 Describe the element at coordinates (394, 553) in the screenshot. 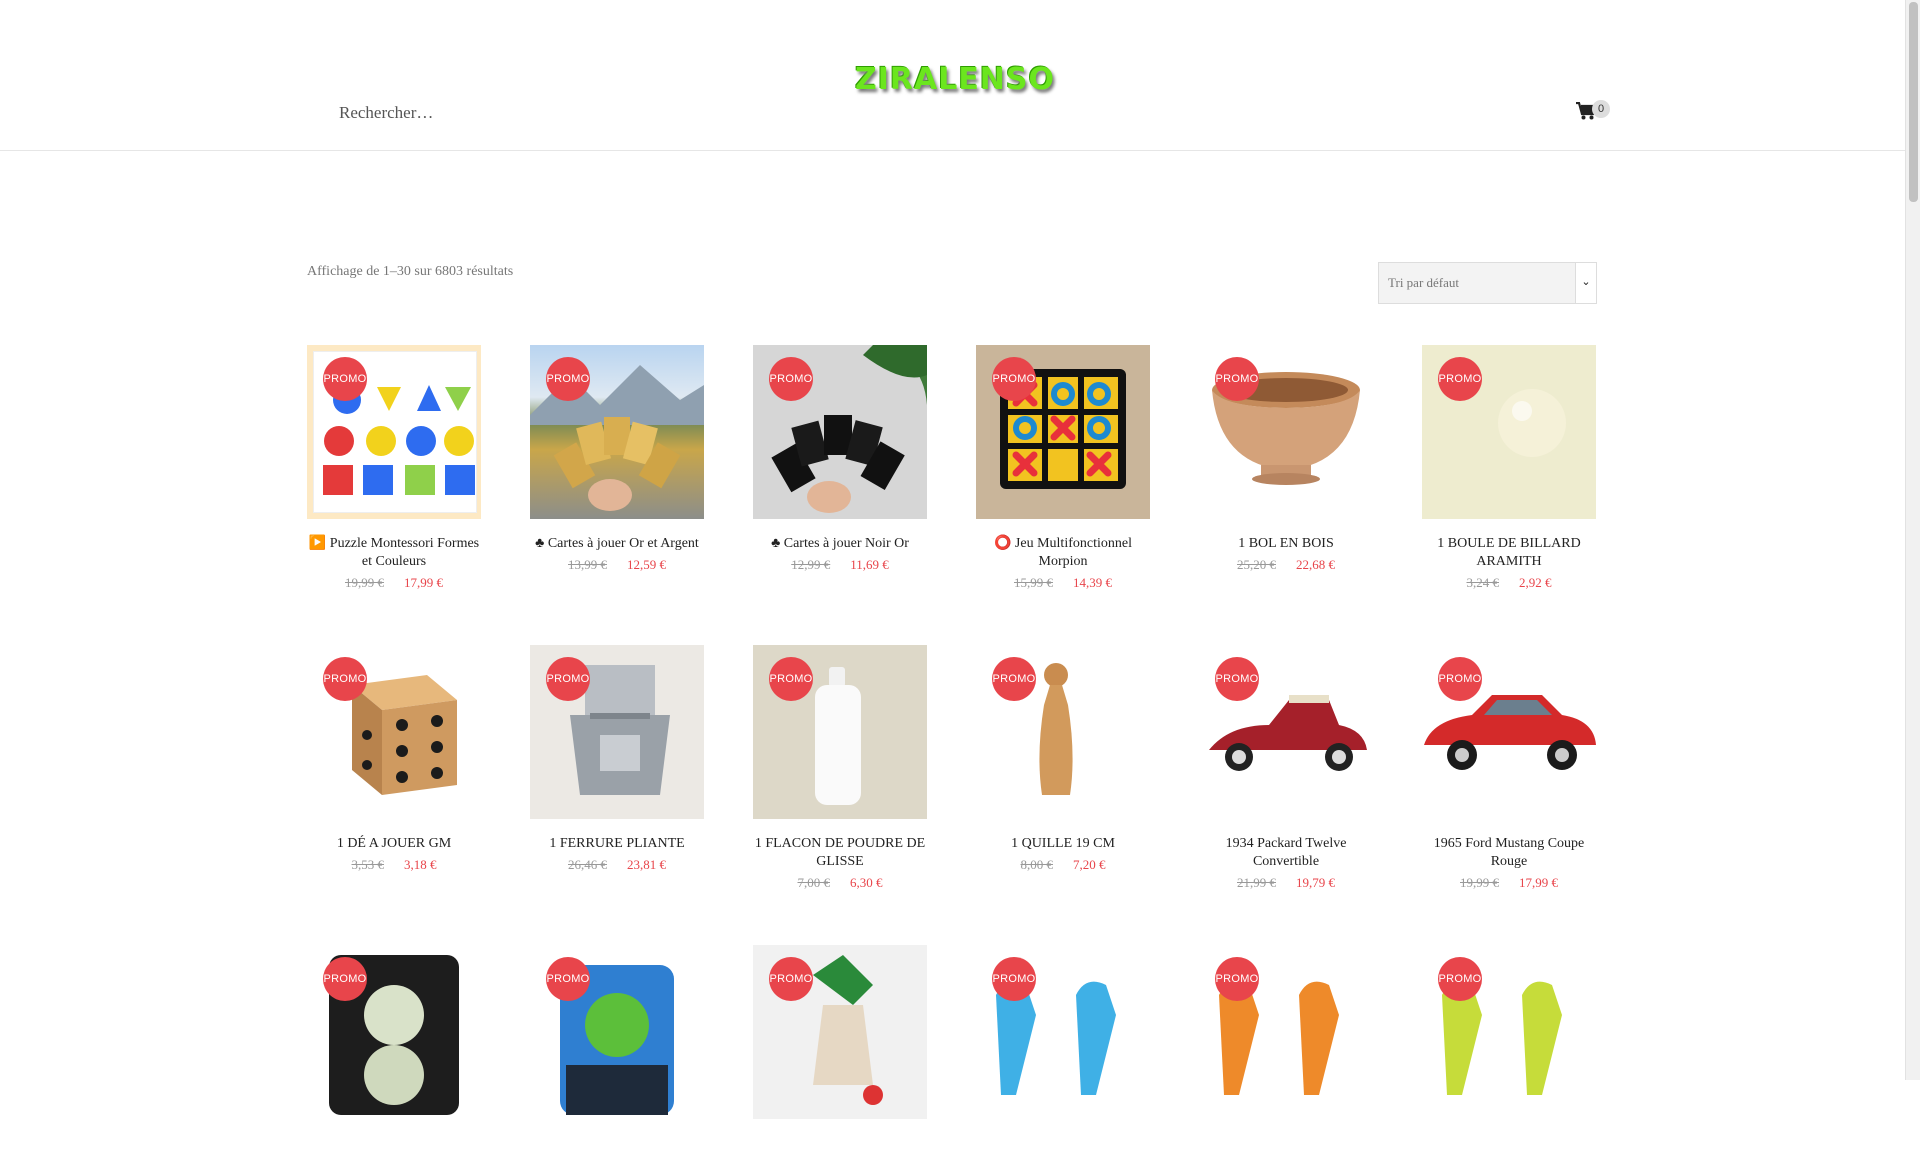

I see `product-title: ▶️ Puzzle Montessori Formes et Couleurs` at that location.